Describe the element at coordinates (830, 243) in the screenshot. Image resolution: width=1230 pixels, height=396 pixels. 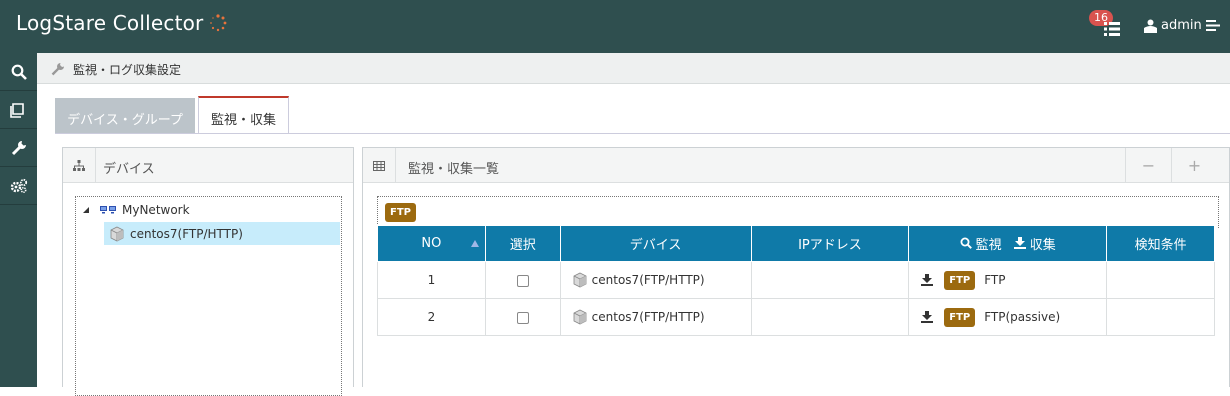
I see `column-header-ip: IPアドレス` at that location.